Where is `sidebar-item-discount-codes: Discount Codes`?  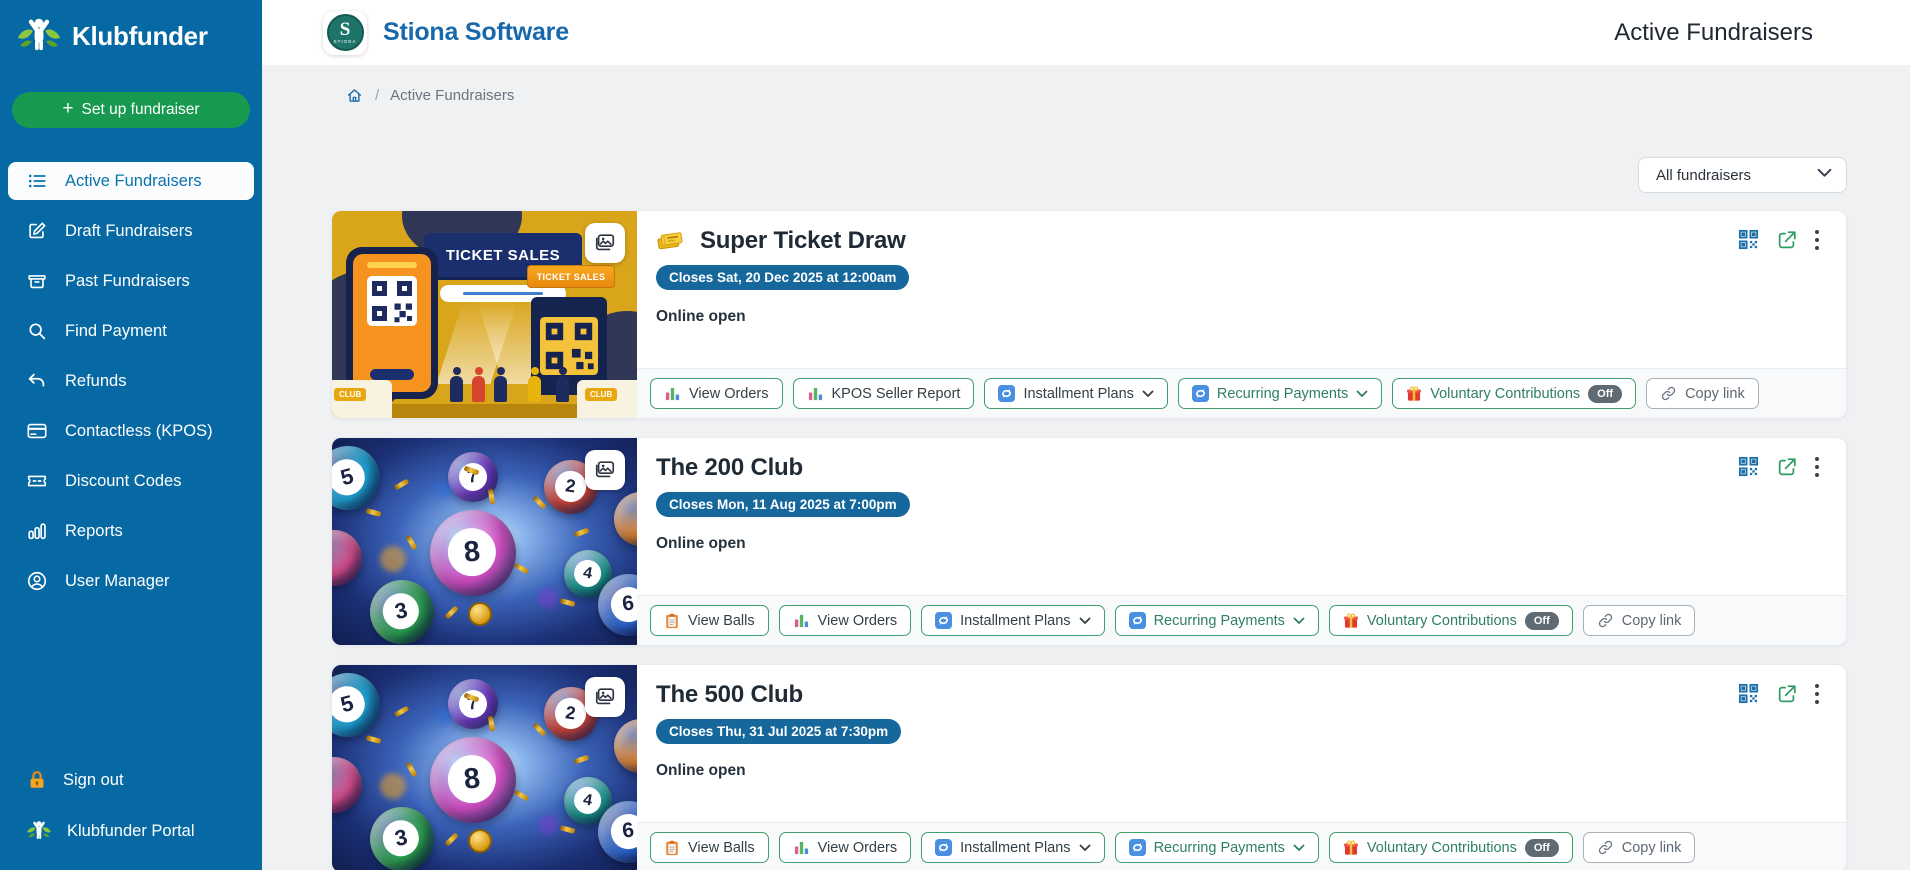
sidebar-item-discount-codes: Discount Codes is located at coordinates (131, 481).